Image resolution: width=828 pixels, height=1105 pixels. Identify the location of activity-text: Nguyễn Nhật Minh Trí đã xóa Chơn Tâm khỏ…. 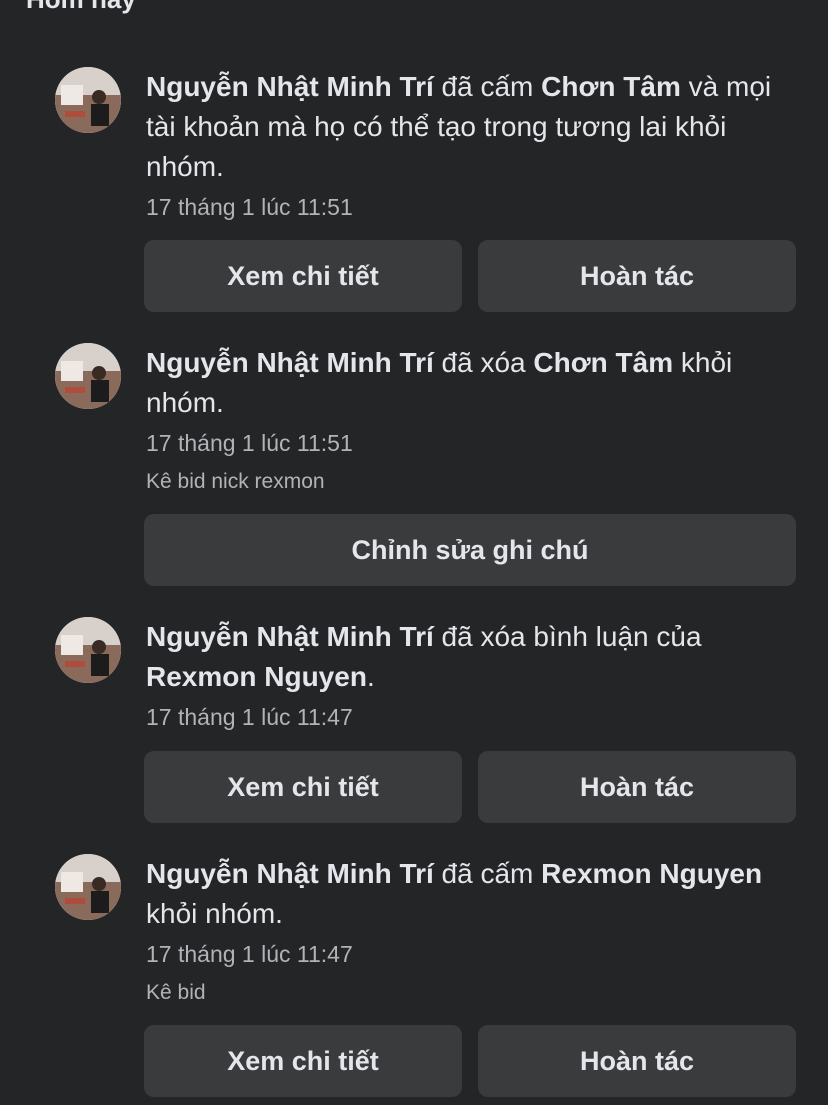
(471, 383).